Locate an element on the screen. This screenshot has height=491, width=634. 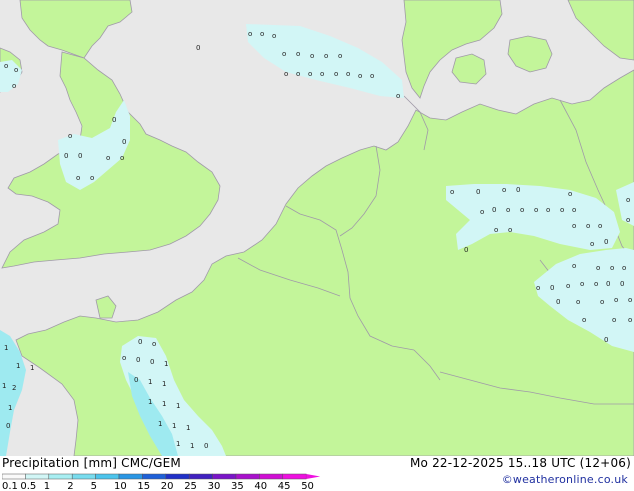
precipitation-legend: 0.1 0.5 1 2 5 10 15 20 25 30 35 40 45 50 is located at coordinates (161, 482).